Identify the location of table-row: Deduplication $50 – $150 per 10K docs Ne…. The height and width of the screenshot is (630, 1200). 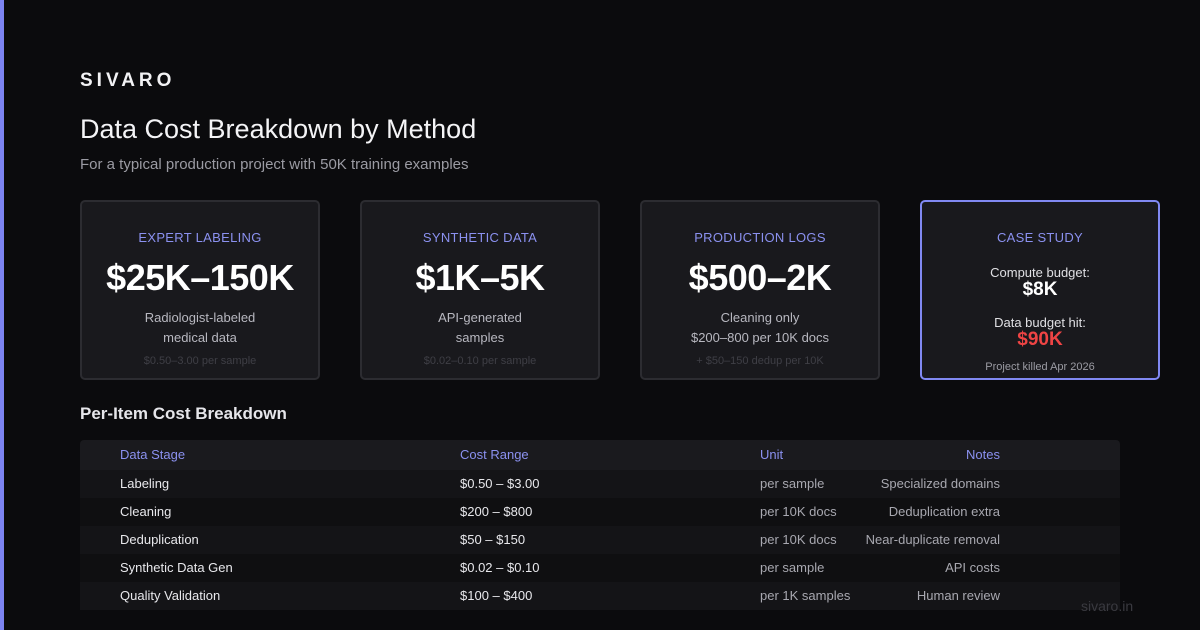
(600, 540).